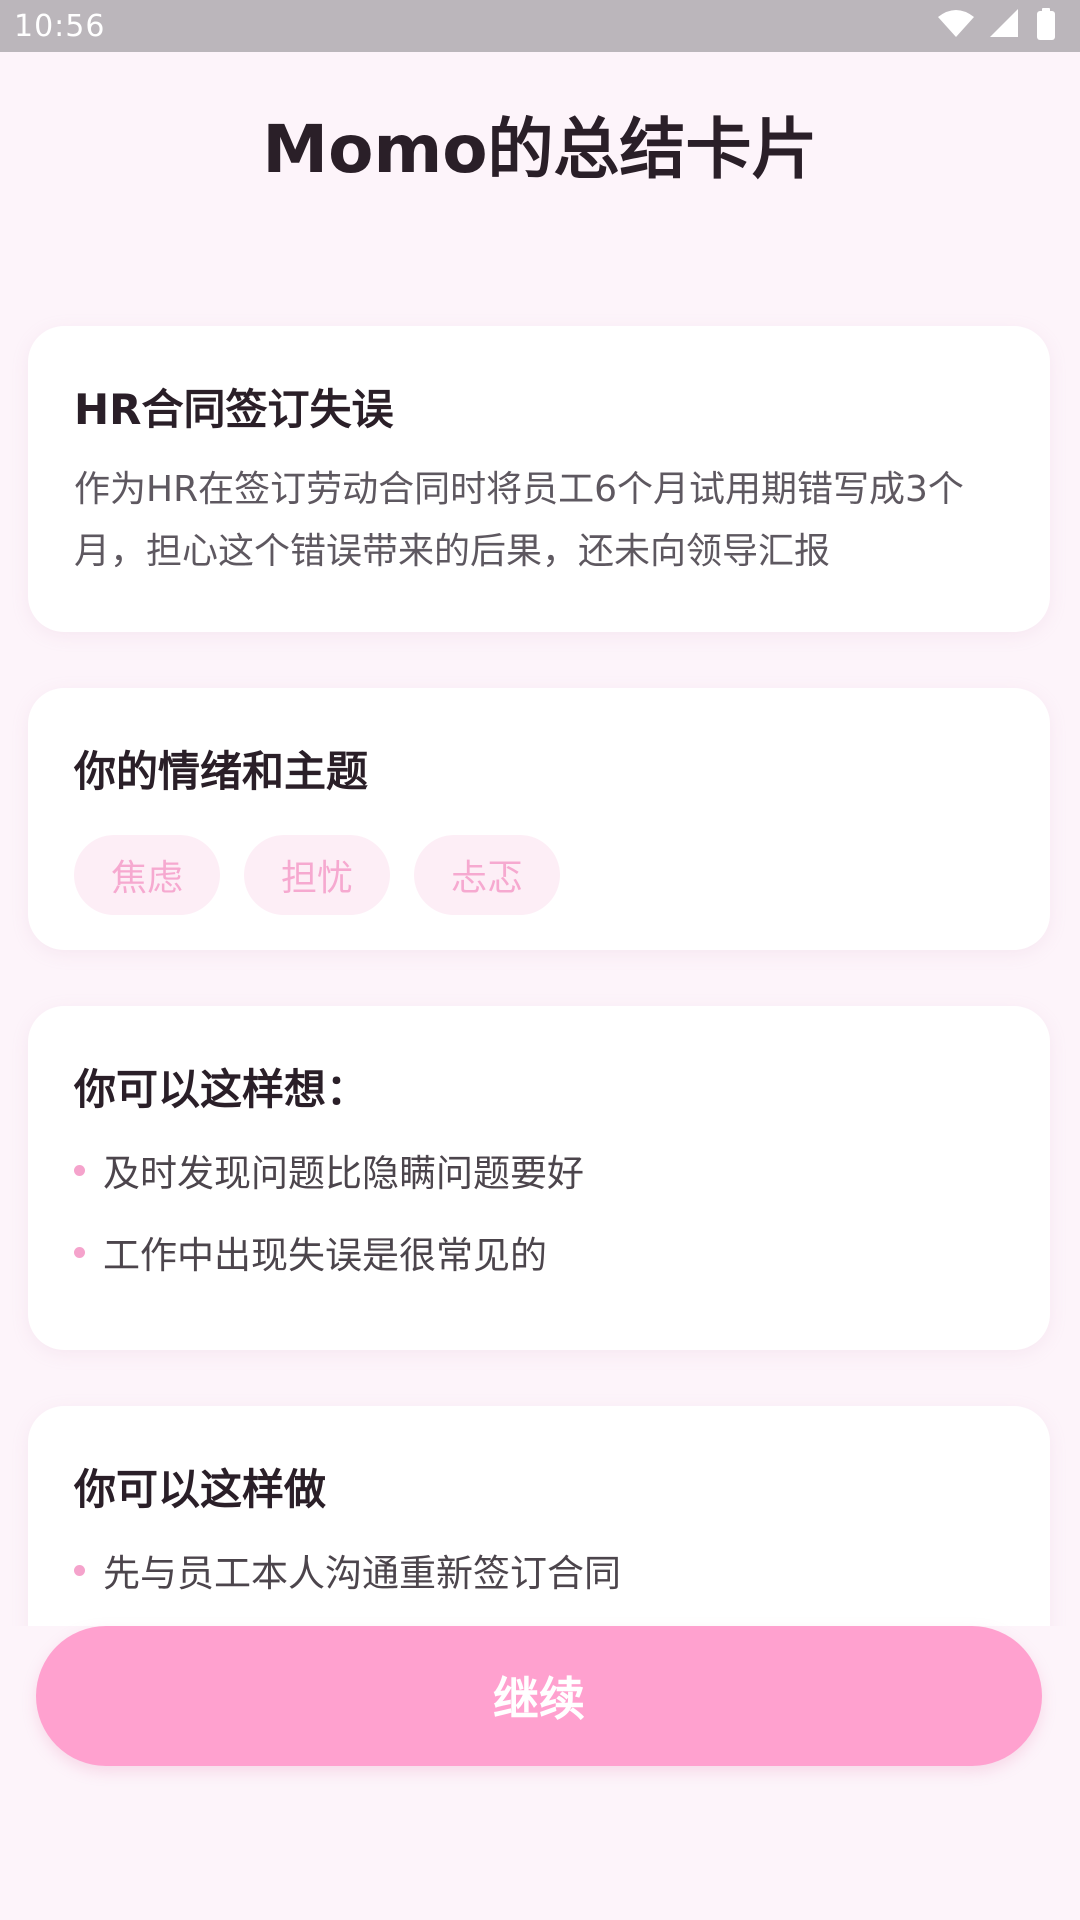 The image size is (1080, 1920). Describe the element at coordinates (1005, 26) in the screenshot. I see `signal-icon` at that location.